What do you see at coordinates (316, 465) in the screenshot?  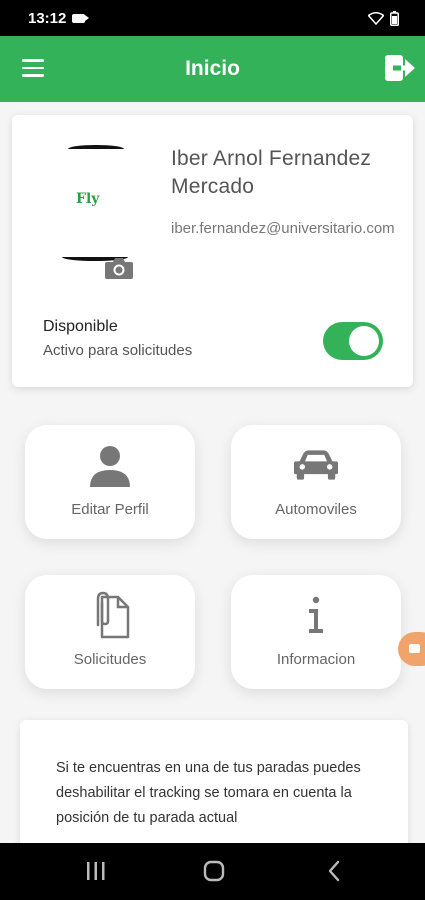 I see `car-icon` at bounding box center [316, 465].